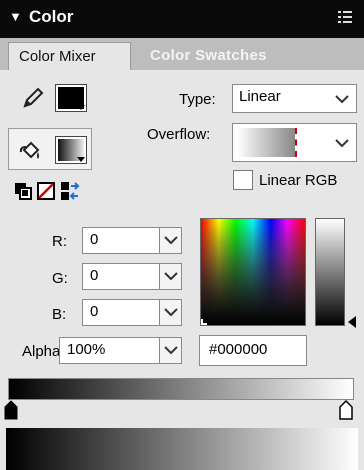  I want to click on brightness-pointer-icon, so click(352, 322).